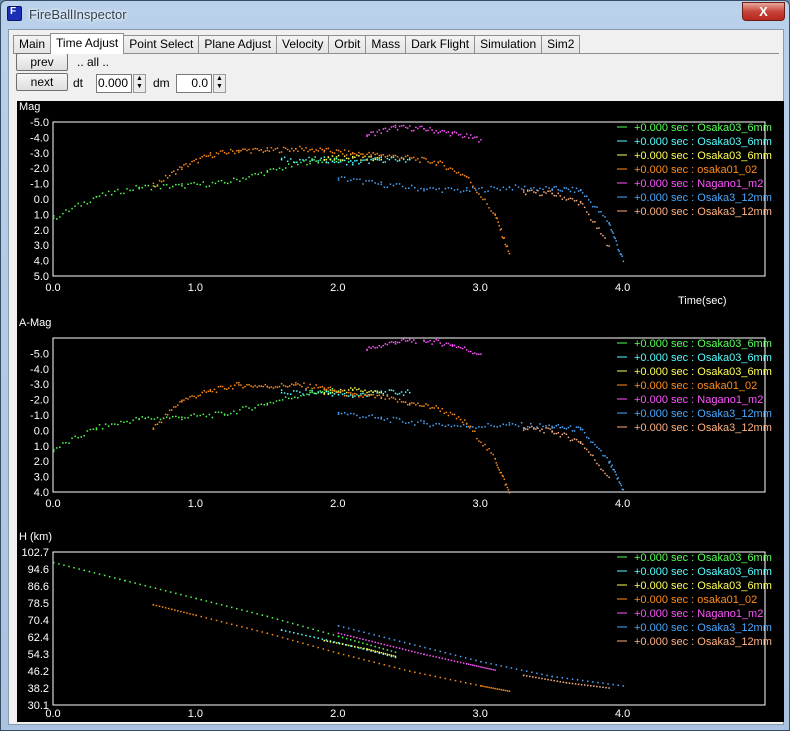 The width and height of the screenshot is (790, 731). I want to click on tab-dark-flight: Dark Flight, so click(440, 44).